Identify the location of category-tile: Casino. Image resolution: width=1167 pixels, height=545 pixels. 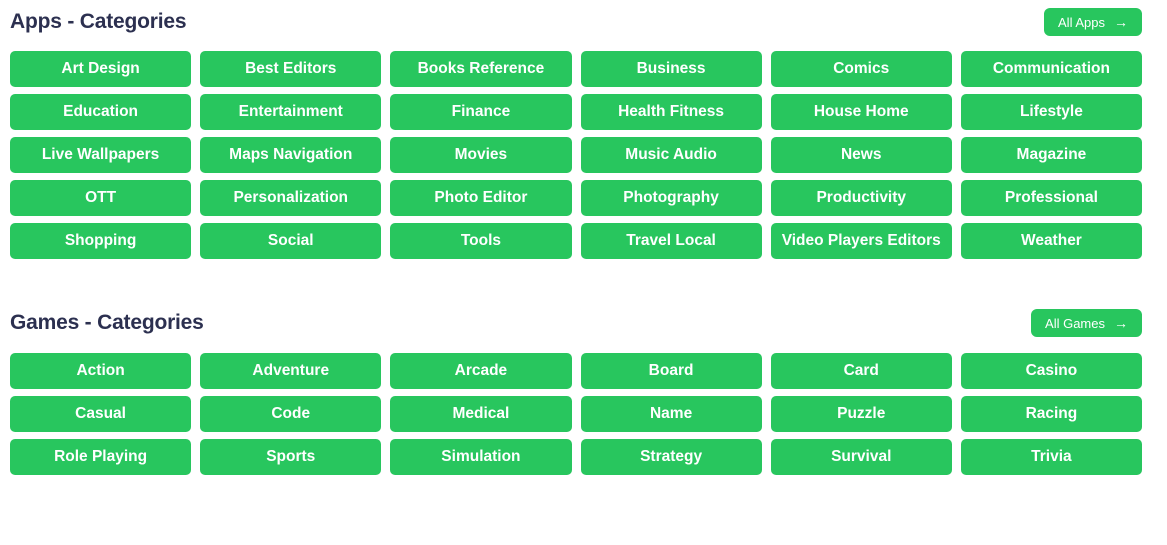
(1051, 371).